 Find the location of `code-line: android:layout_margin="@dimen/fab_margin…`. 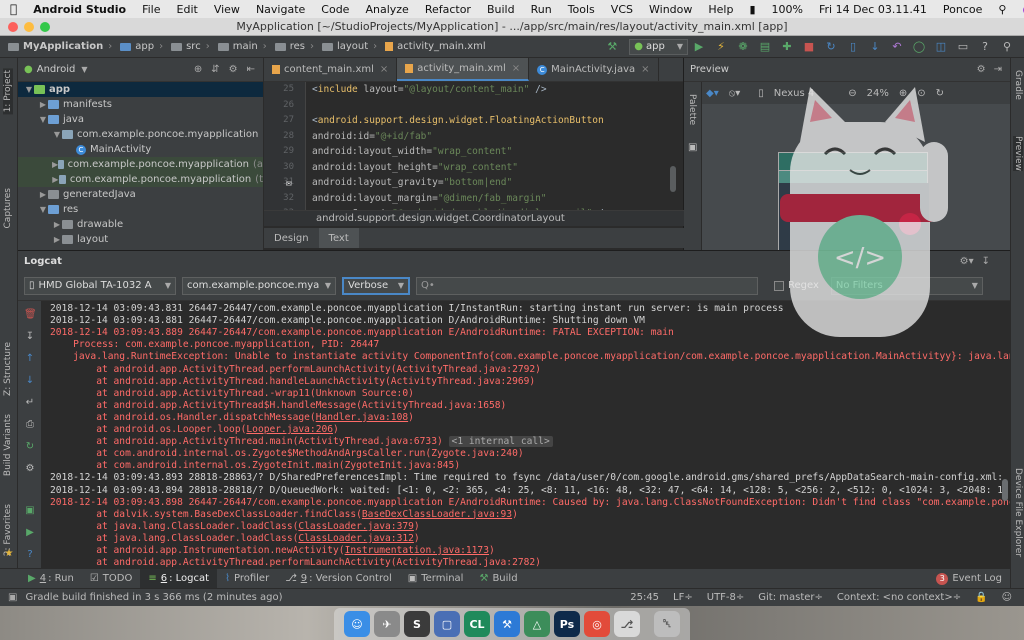

code-line: android:layout_margin="@dimen/fab_margin… is located at coordinates (429, 198).